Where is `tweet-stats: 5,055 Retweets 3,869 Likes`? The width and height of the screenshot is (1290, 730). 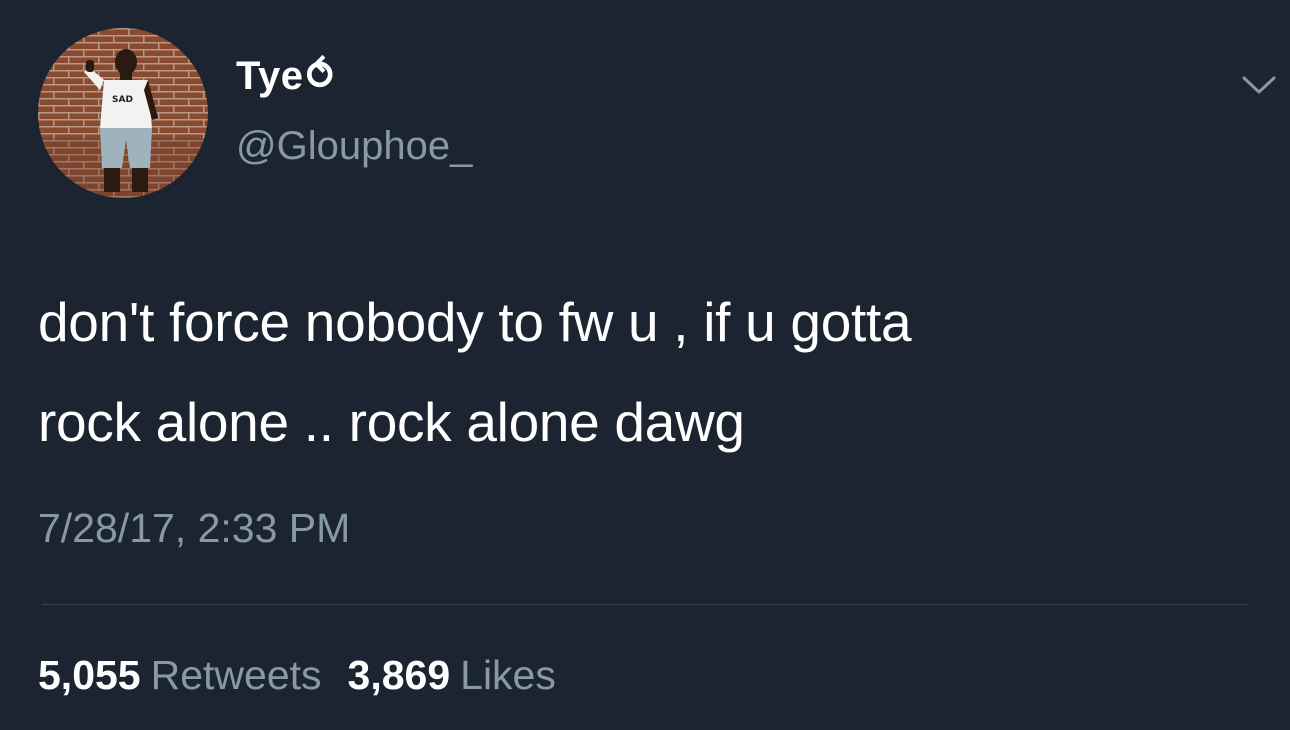 tweet-stats: 5,055 Retweets 3,869 Likes is located at coordinates (310, 675).